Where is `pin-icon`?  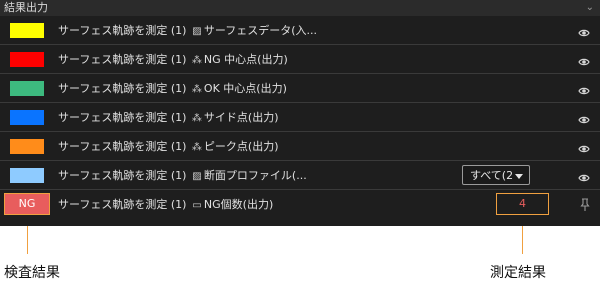 pin-icon is located at coordinates (585, 204).